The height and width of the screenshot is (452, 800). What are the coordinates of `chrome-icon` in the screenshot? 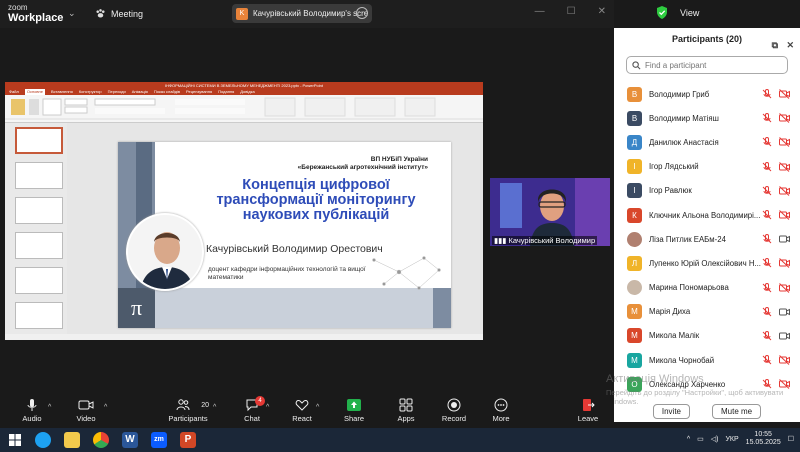 It's located at (101, 440).